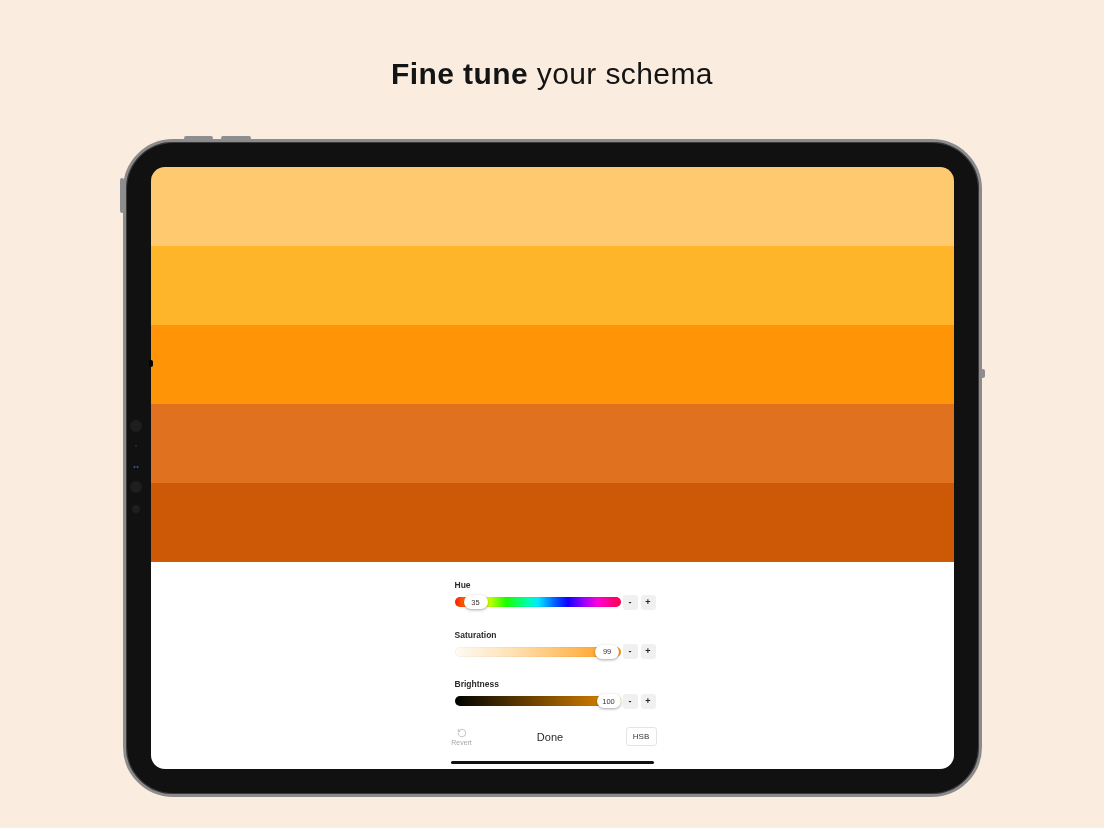  What do you see at coordinates (476, 684) in the screenshot?
I see `slider-label: Brightness` at bounding box center [476, 684].